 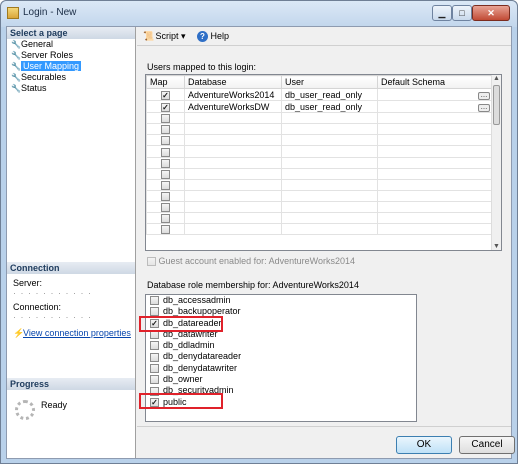 What do you see at coordinates (281, 379) in the screenshot?
I see `role-item-db-owner: db_owner` at bounding box center [281, 379].